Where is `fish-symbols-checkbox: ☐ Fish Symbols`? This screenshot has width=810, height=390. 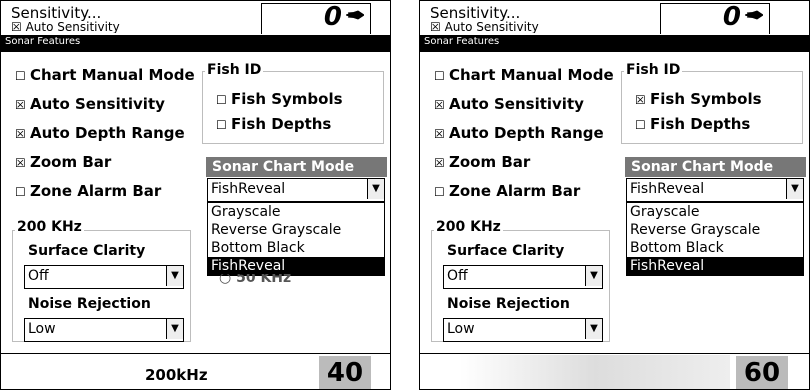
fish-symbols-checkbox: ☐ Fish Symbols is located at coordinates (279, 99).